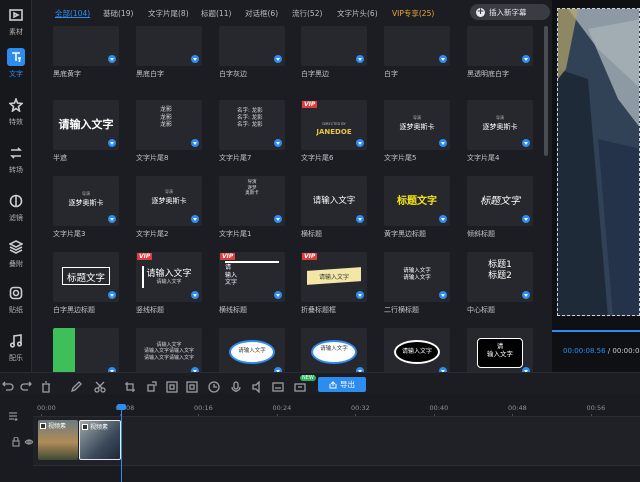 The height and width of the screenshot is (482, 640). What do you see at coordinates (16, 23) in the screenshot?
I see `sidebar-item-media: 素材` at bounding box center [16, 23].